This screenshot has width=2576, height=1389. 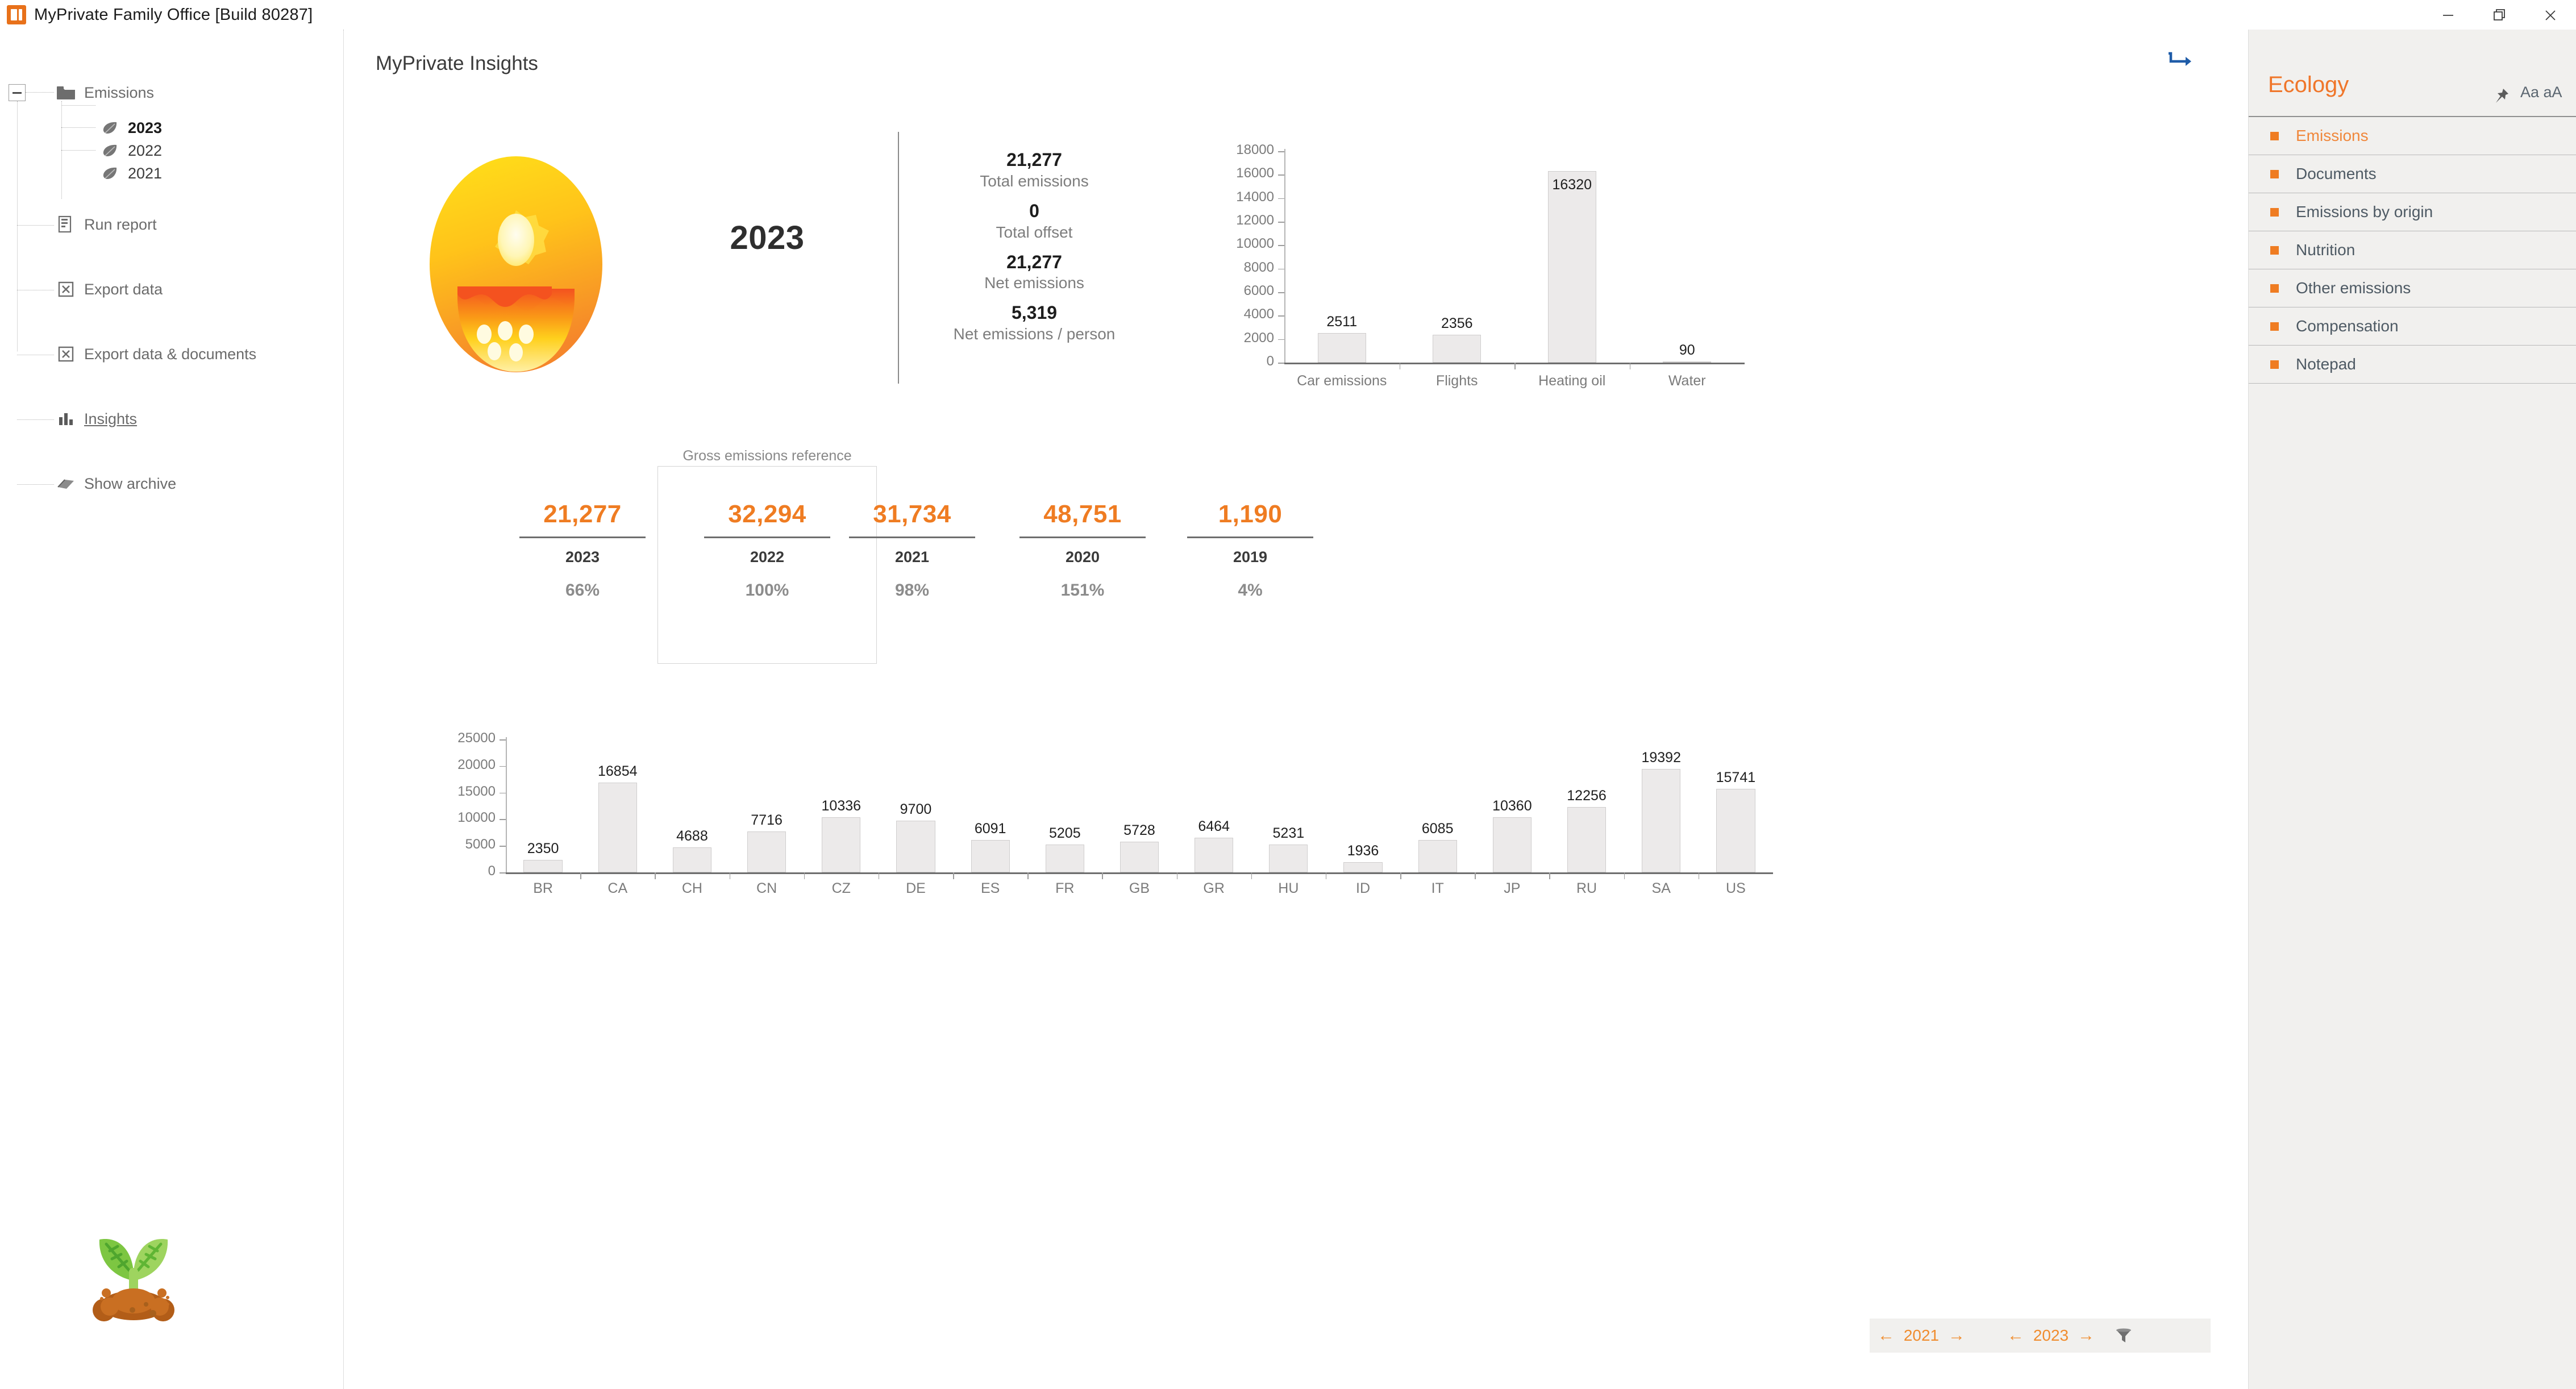 I want to click on bar-value-label: 6085, so click(x=1437, y=829).